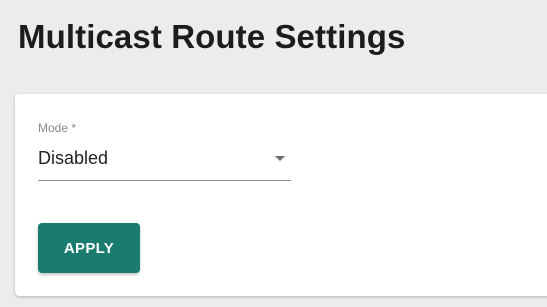  I want to click on mode-underline, so click(164, 180).